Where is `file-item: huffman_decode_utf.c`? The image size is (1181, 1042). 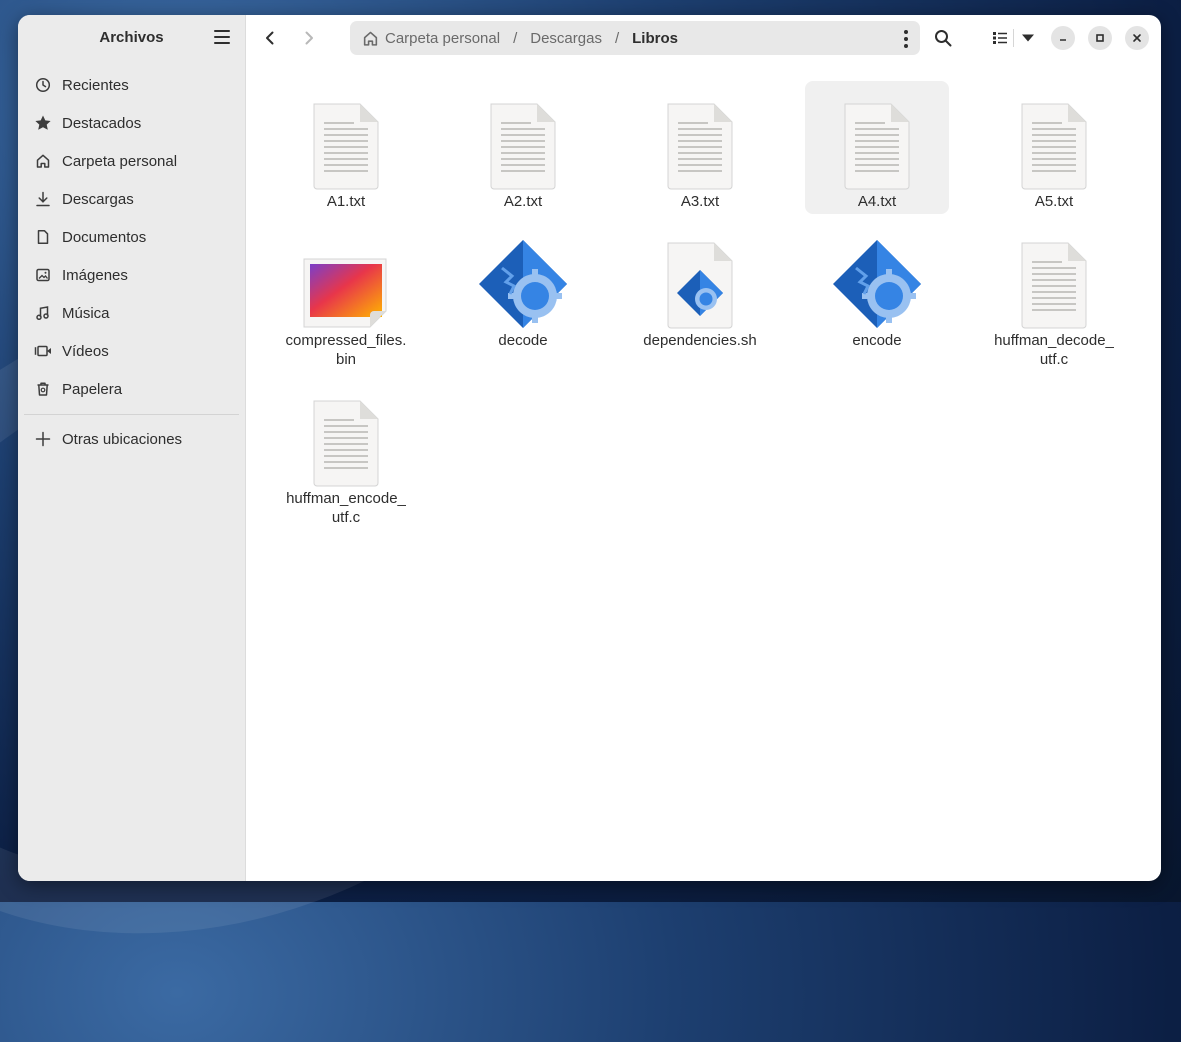 file-item: huffman_decode_utf.c is located at coordinates (1054, 294).